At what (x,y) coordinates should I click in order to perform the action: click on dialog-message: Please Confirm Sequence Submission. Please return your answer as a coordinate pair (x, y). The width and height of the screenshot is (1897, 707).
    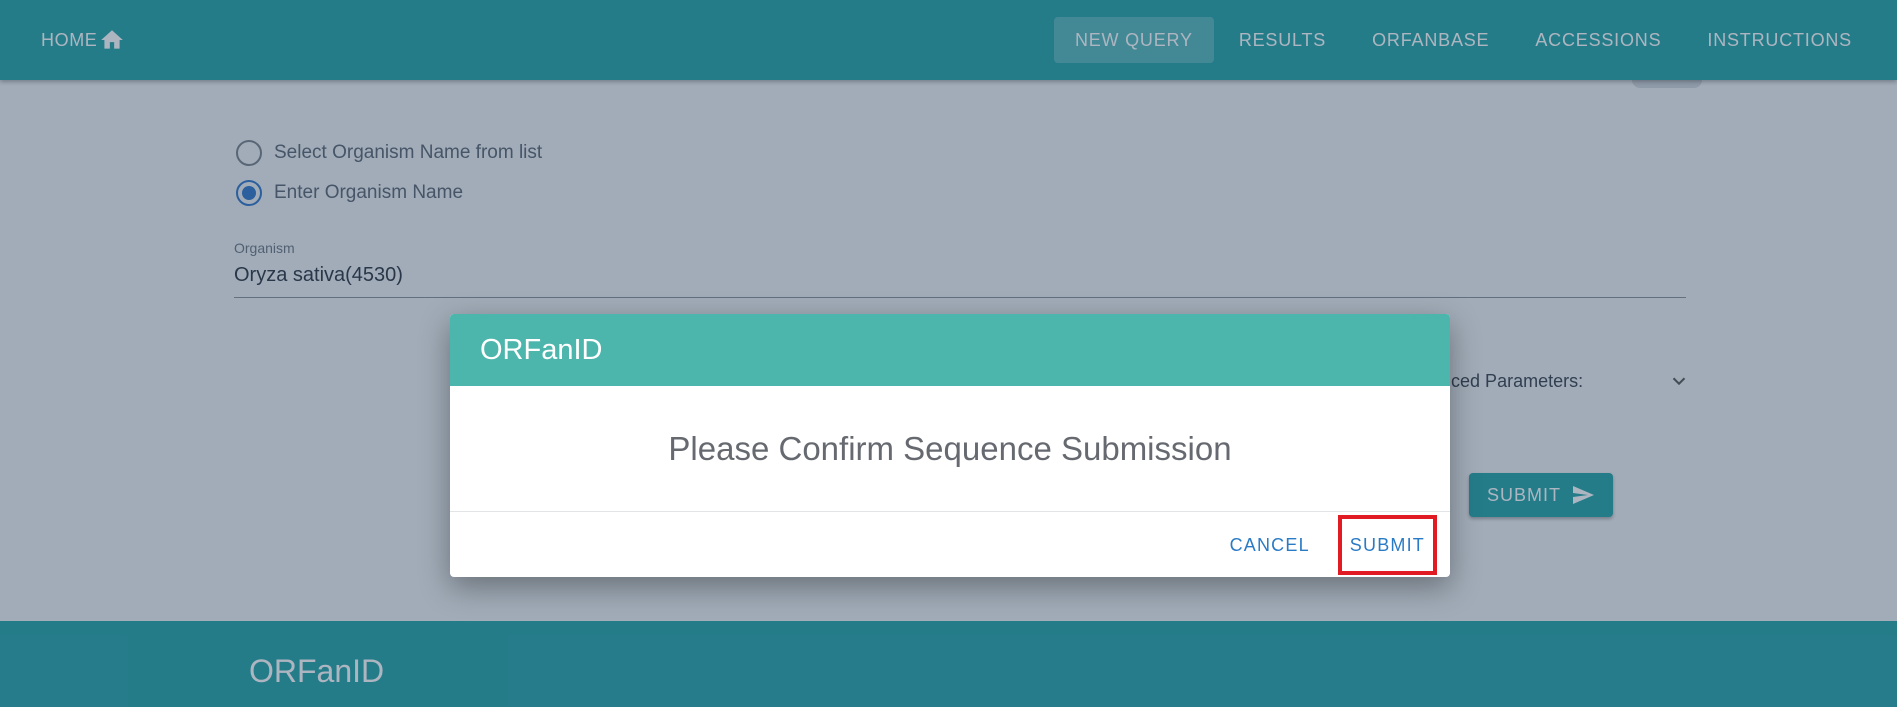
    Looking at the image, I should click on (950, 449).